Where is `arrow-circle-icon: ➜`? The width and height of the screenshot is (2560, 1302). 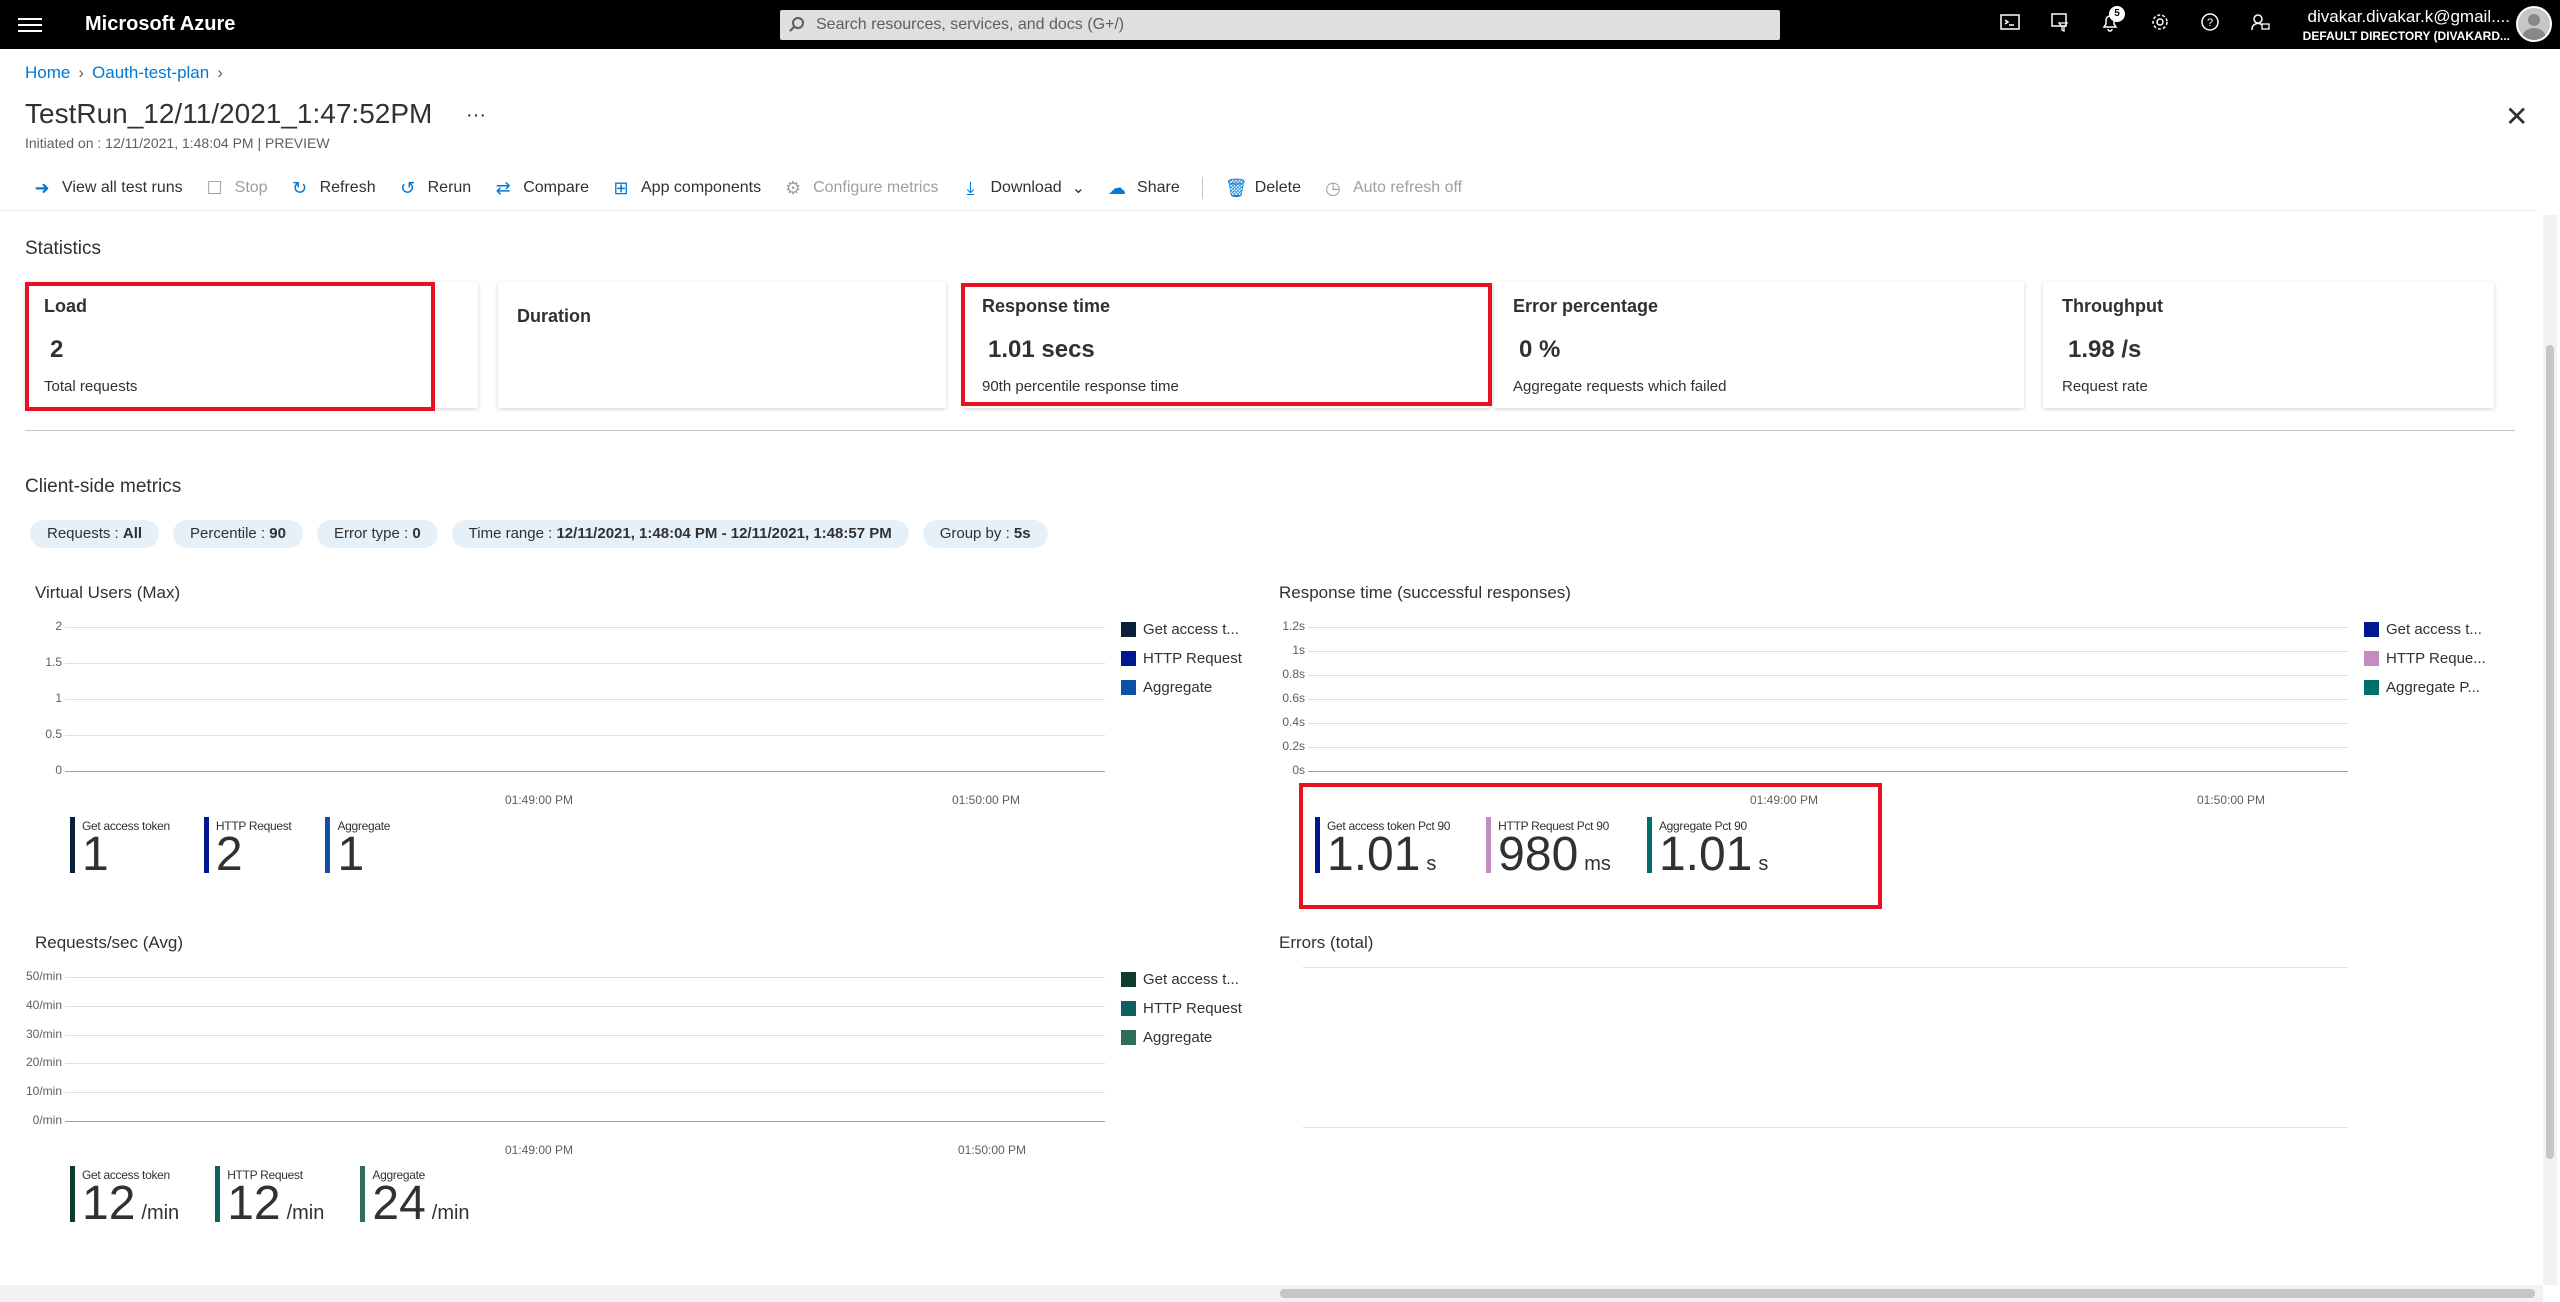 arrow-circle-icon: ➜ is located at coordinates (42, 188).